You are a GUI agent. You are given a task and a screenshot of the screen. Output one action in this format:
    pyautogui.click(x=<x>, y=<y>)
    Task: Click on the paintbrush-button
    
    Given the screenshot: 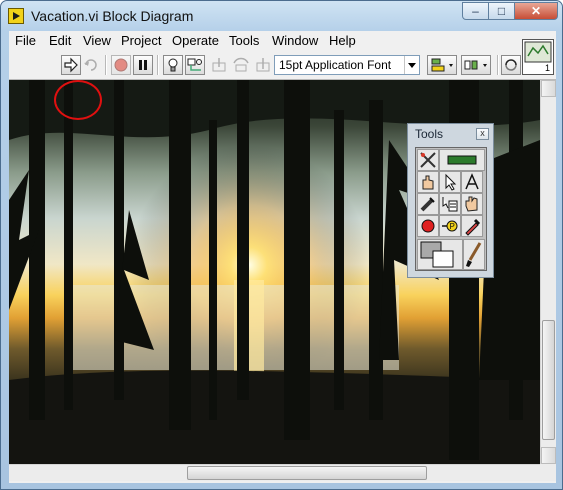 What is the action you would take?
    pyautogui.click(x=474, y=254)
    